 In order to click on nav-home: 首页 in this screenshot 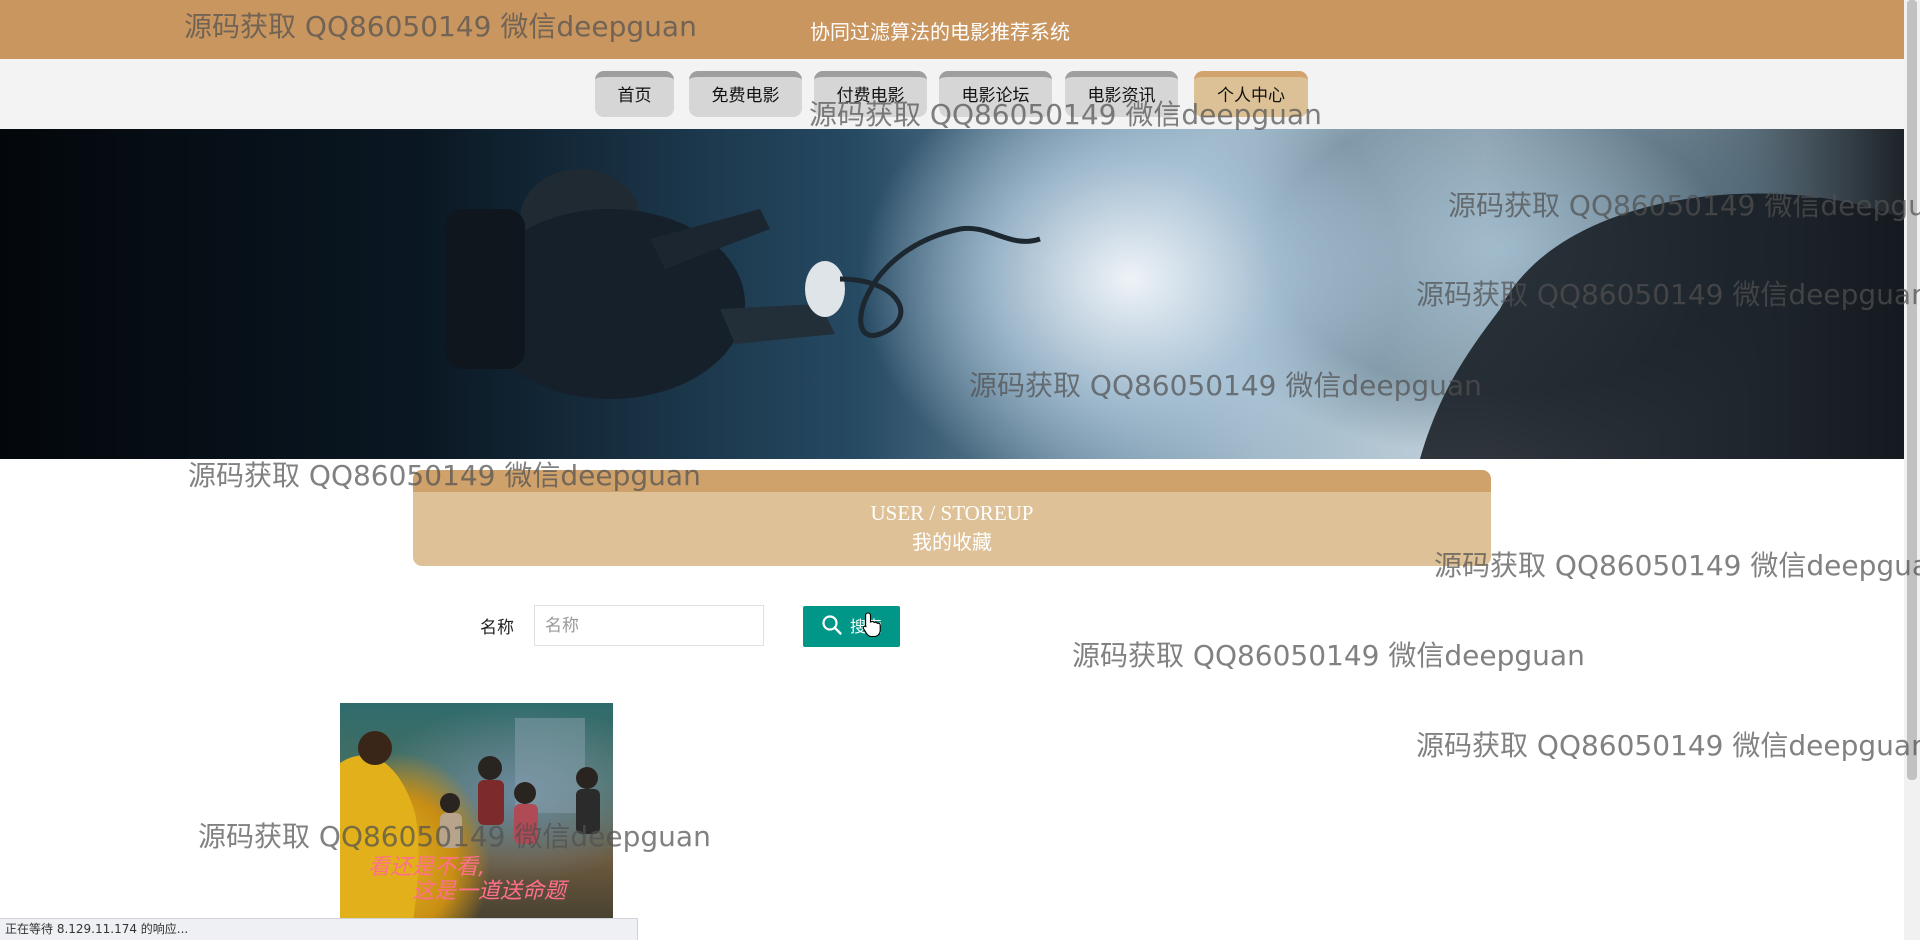, I will do `click(634, 94)`.